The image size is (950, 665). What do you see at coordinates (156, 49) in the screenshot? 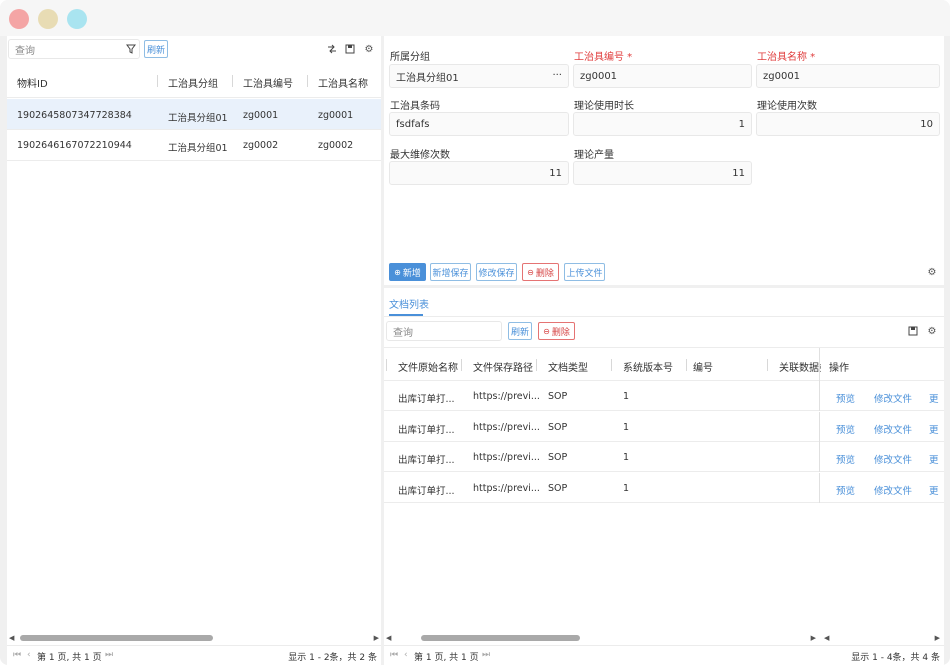
I see `refresh-button: 刷新` at bounding box center [156, 49].